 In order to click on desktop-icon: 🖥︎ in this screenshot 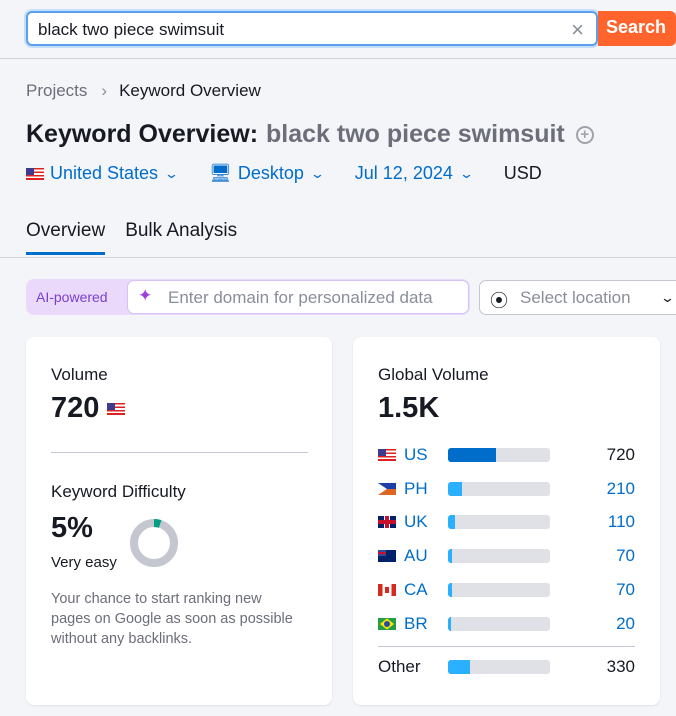, I will do `click(220, 173)`.